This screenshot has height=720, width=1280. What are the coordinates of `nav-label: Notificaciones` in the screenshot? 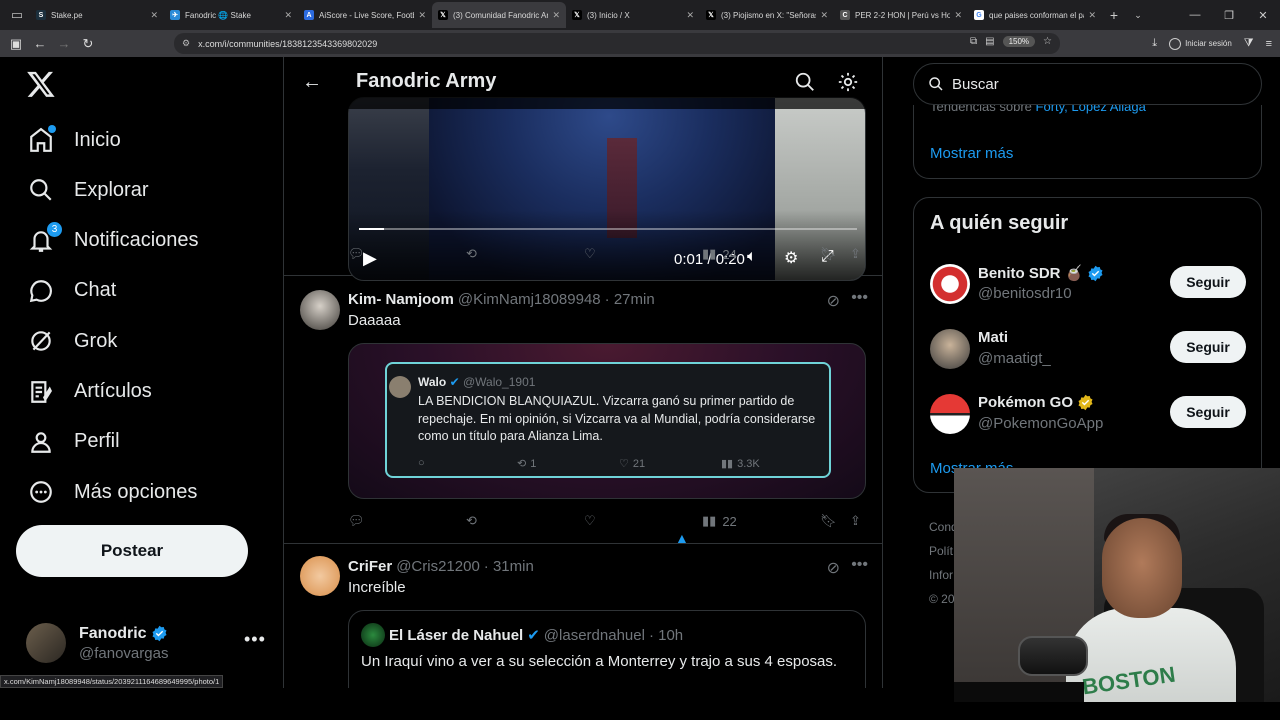 It's located at (136, 240).